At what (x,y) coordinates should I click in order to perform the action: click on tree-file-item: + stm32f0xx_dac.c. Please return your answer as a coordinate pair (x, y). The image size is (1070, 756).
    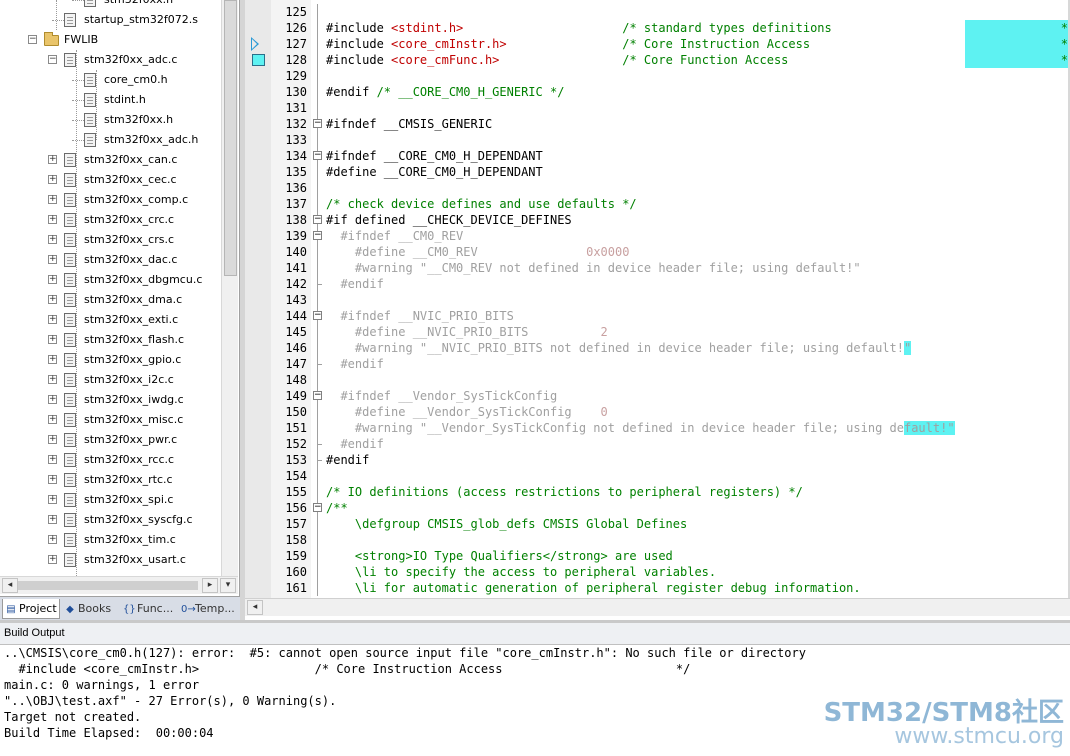
    Looking at the image, I should click on (109, 260).